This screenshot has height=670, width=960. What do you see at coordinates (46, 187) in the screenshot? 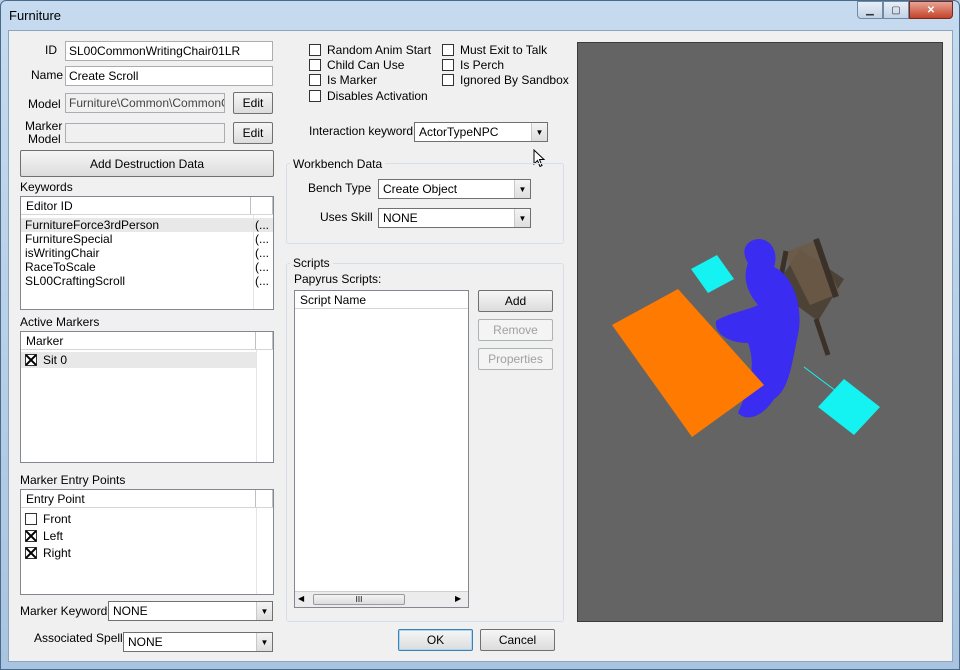
I see `keywords-title: Keywords` at bounding box center [46, 187].